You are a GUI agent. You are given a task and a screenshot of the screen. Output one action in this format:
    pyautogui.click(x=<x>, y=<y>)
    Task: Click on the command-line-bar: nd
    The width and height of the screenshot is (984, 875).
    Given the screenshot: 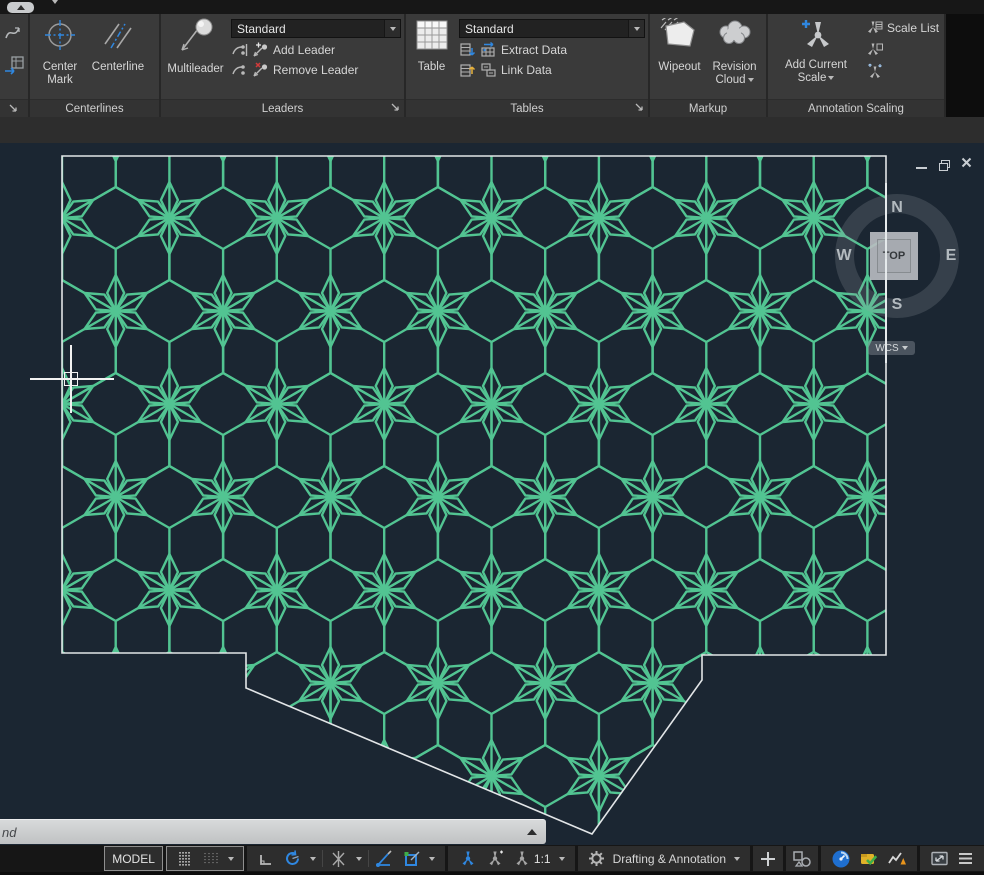 What is the action you would take?
    pyautogui.click(x=273, y=831)
    